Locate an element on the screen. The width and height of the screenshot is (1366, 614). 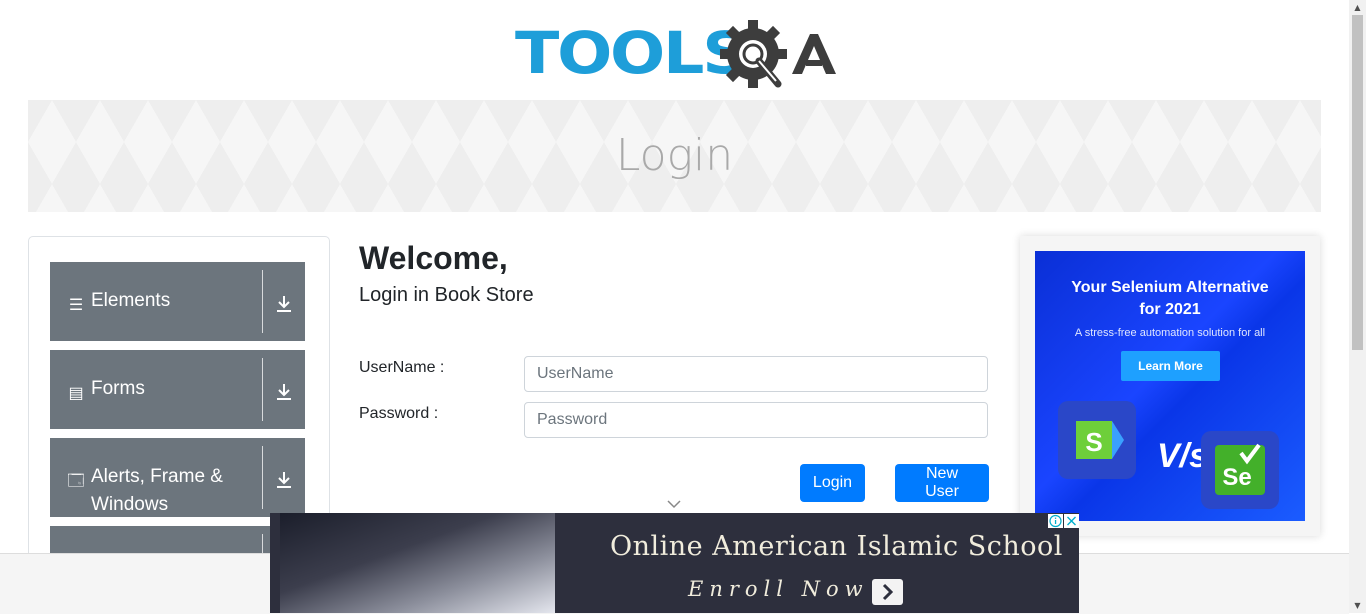
page-title: Login is located at coordinates (674, 155).